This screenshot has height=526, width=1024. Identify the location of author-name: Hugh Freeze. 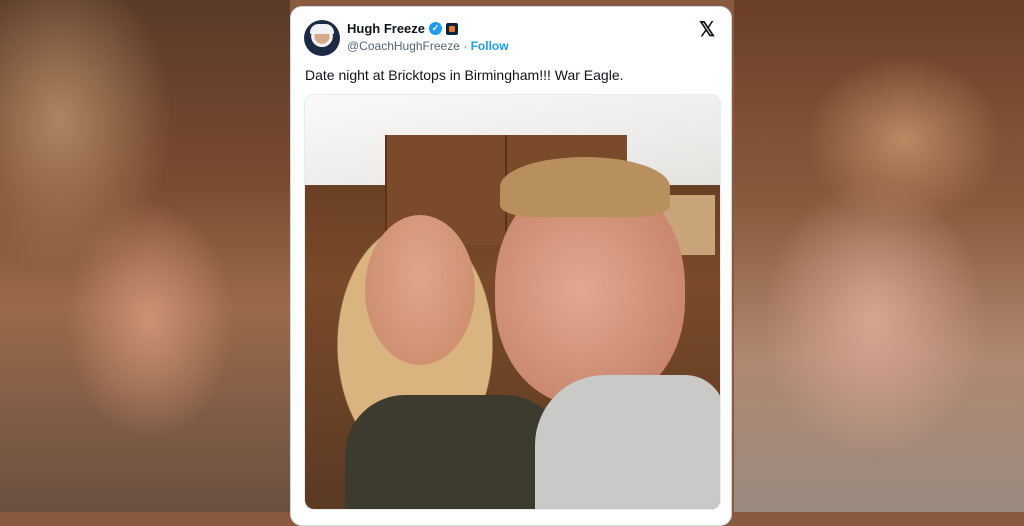
(386, 28).